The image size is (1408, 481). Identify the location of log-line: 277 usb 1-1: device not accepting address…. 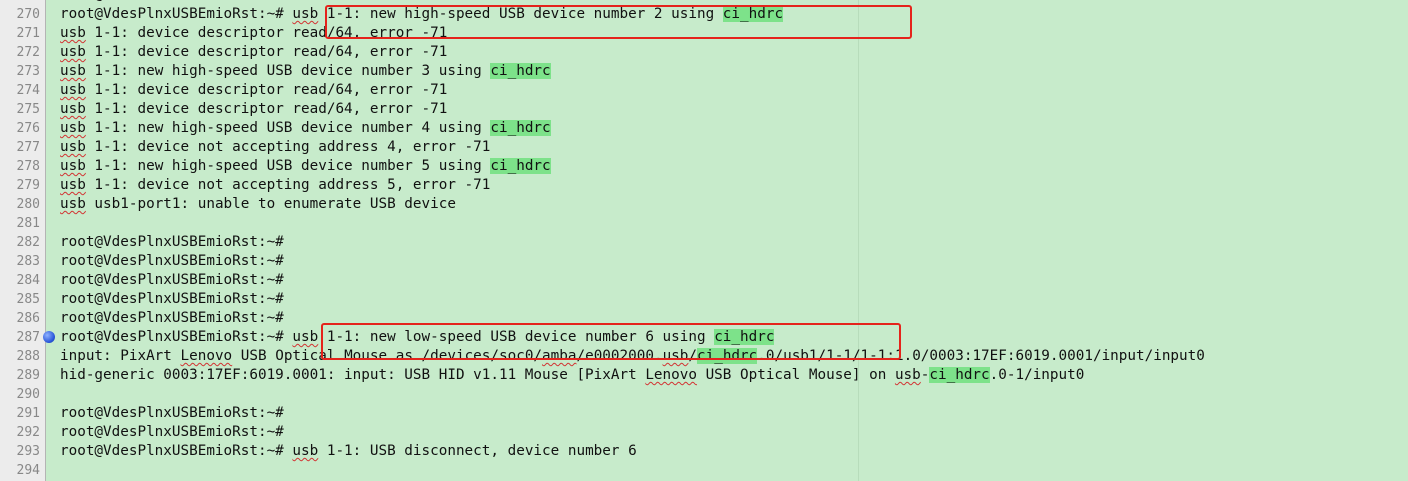
(704, 147).